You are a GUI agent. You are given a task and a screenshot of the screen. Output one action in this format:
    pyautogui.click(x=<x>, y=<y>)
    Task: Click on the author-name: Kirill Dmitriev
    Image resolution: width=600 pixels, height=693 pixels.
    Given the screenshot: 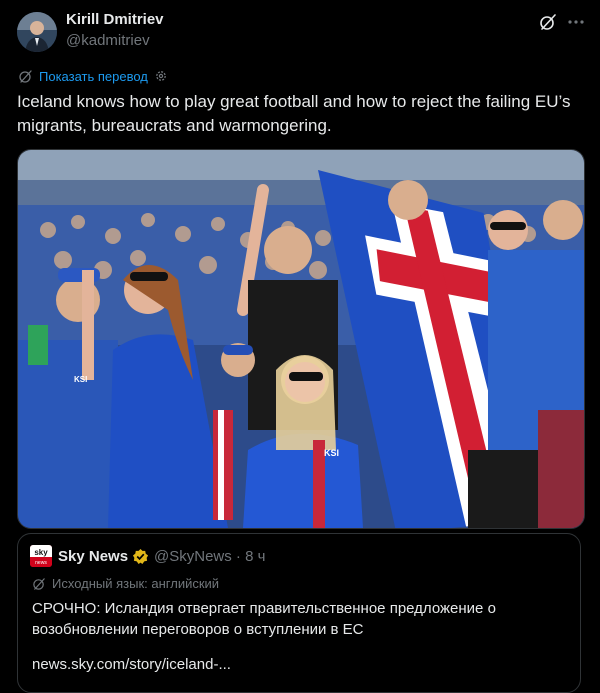 What is the action you would take?
    pyautogui.click(x=115, y=19)
    